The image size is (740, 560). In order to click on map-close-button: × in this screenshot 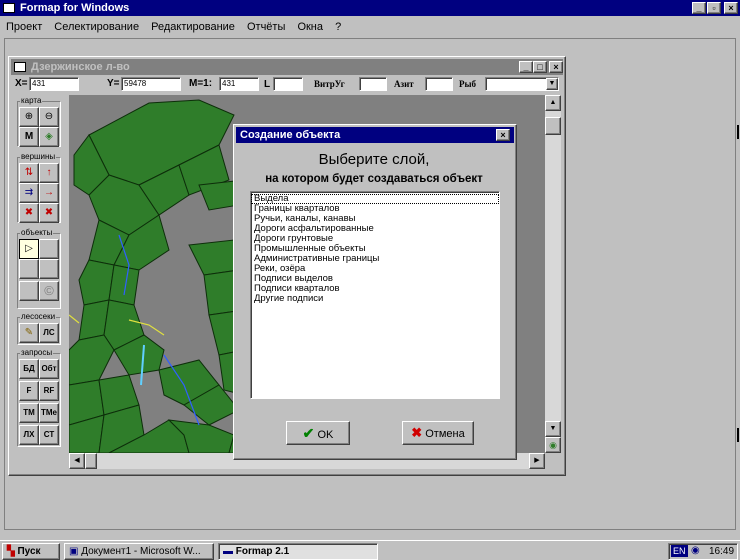, I will do `click(556, 67)`.